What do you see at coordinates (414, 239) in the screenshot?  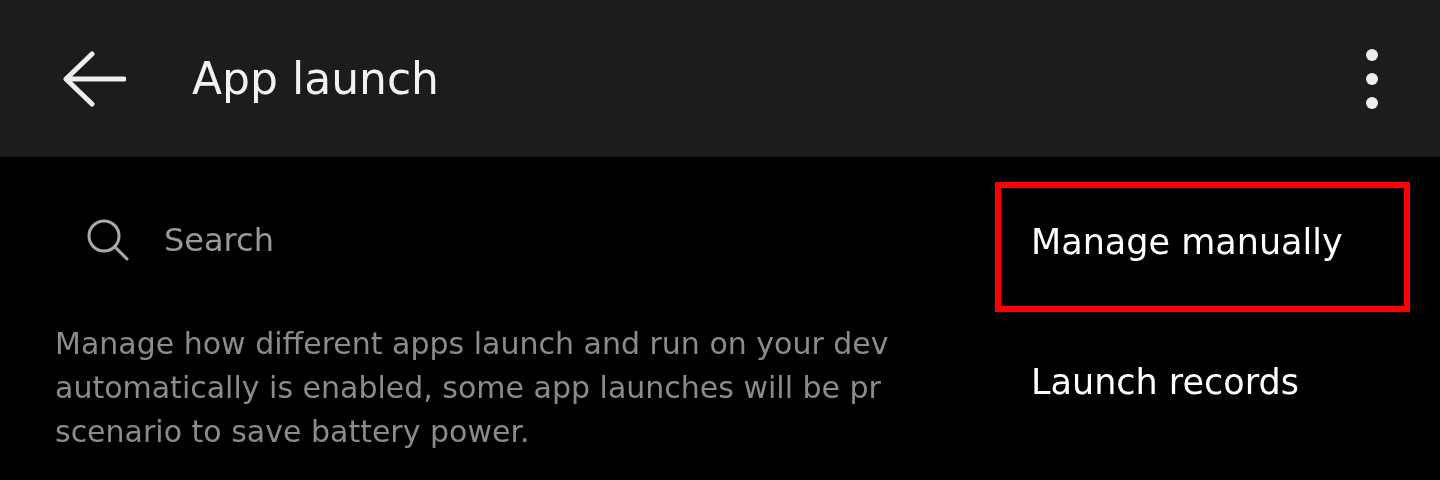 I see `search-field: Search` at bounding box center [414, 239].